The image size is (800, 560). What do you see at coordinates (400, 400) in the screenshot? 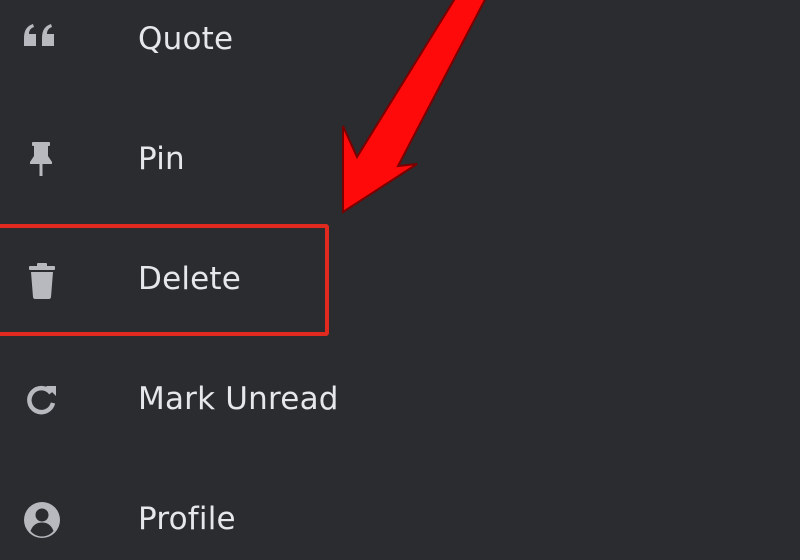
I see `menu-item-mark-unread: Mark Unread` at bounding box center [400, 400].